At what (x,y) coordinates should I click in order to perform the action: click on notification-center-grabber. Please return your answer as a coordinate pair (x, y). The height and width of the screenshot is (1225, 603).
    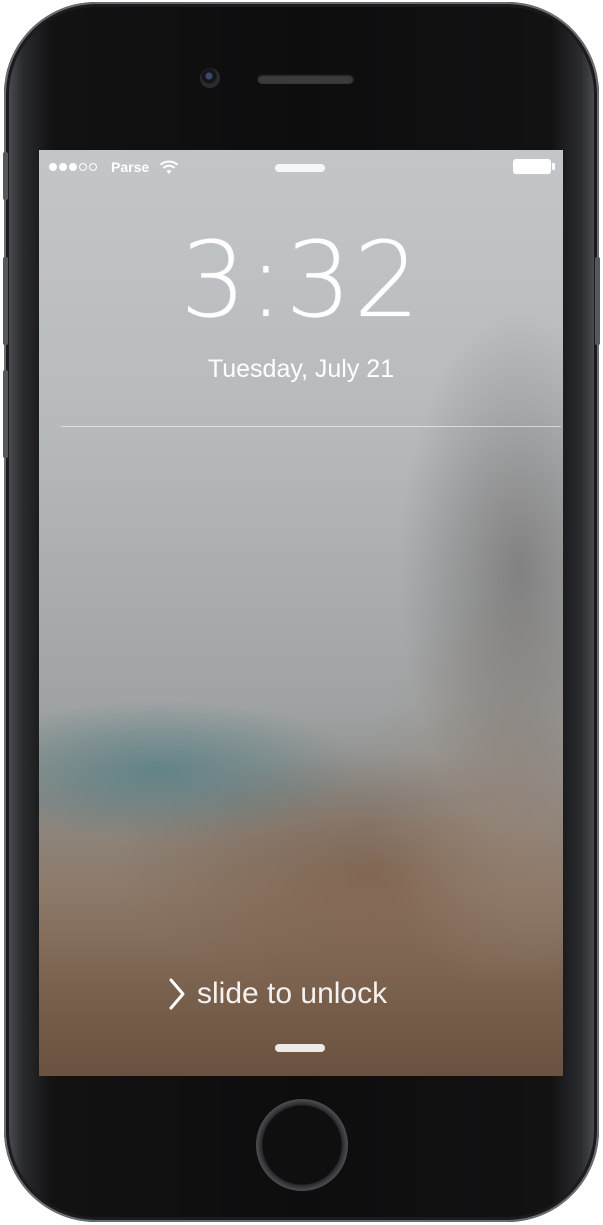
    Looking at the image, I should click on (300, 168).